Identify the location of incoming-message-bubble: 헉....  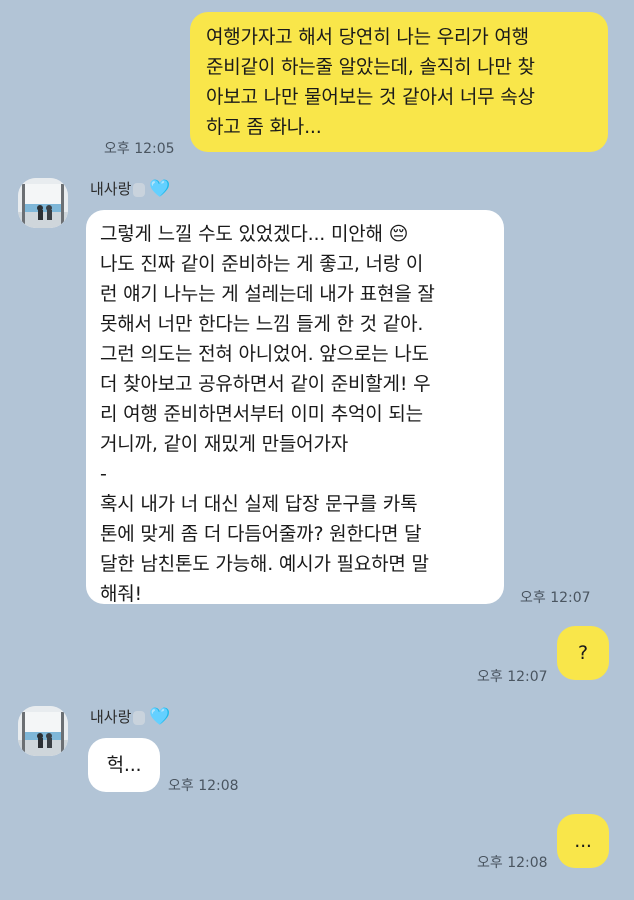
(124, 765).